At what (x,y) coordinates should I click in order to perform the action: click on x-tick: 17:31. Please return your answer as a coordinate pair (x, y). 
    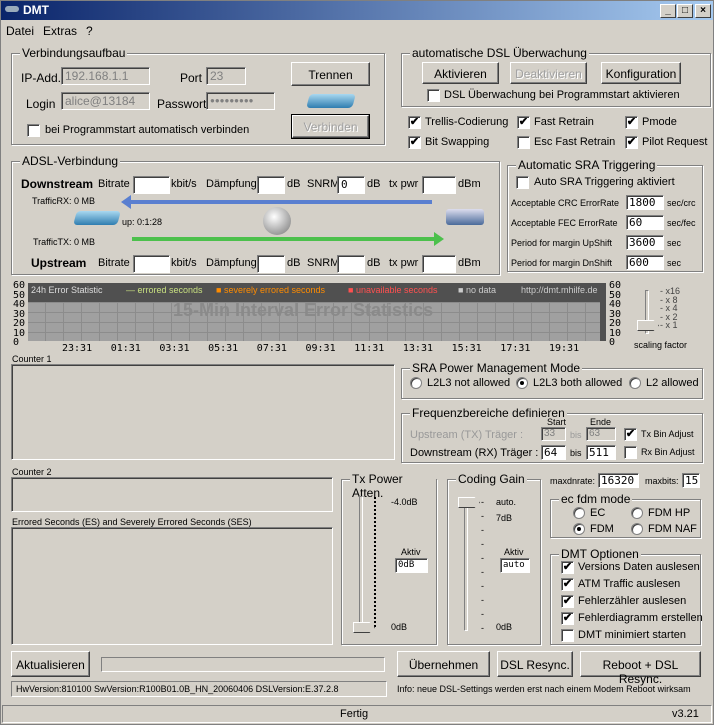
    Looking at the image, I should click on (515, 348).